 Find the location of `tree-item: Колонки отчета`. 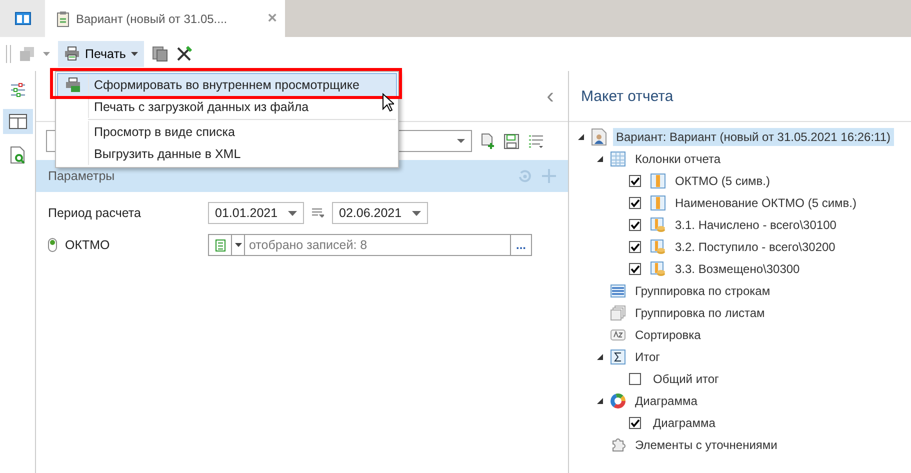

tree-item: Колонки отчета is located at coordinates (678, 159).